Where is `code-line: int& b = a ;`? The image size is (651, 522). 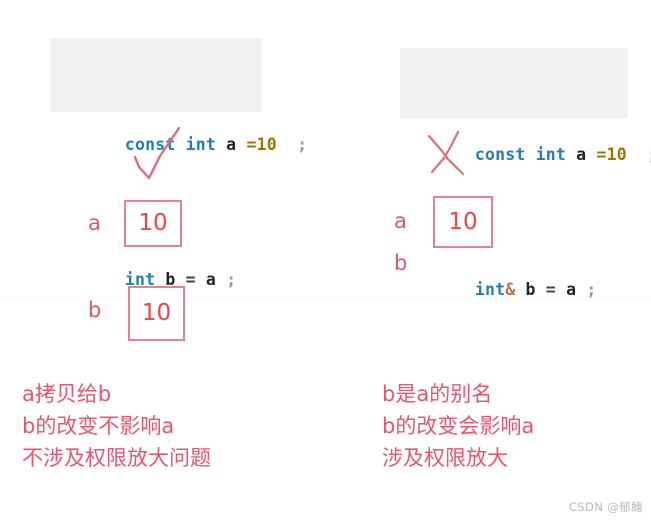 code-line: int& b = a ; is located at coordinates (514, 289).